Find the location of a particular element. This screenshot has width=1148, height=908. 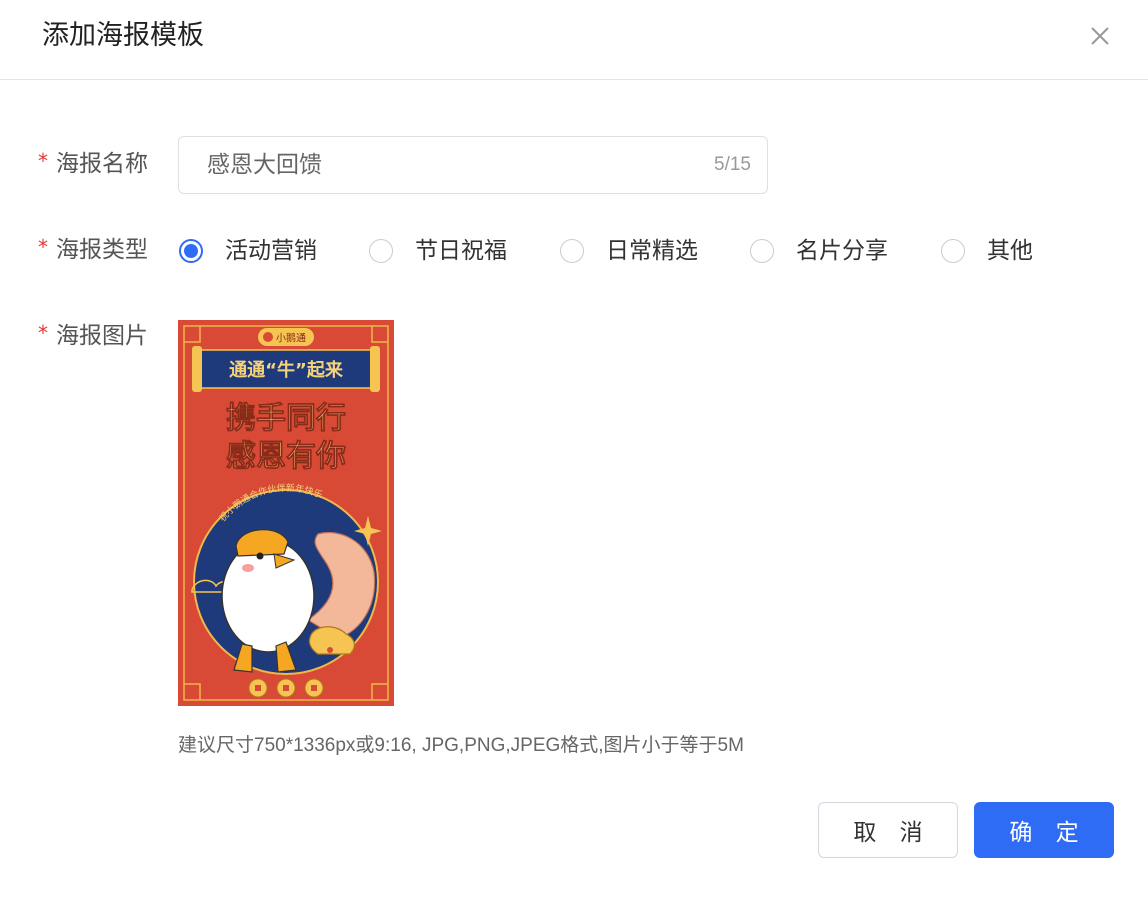

poster-name-value: 感恩大回馈 is located at coordinates (264, 165).